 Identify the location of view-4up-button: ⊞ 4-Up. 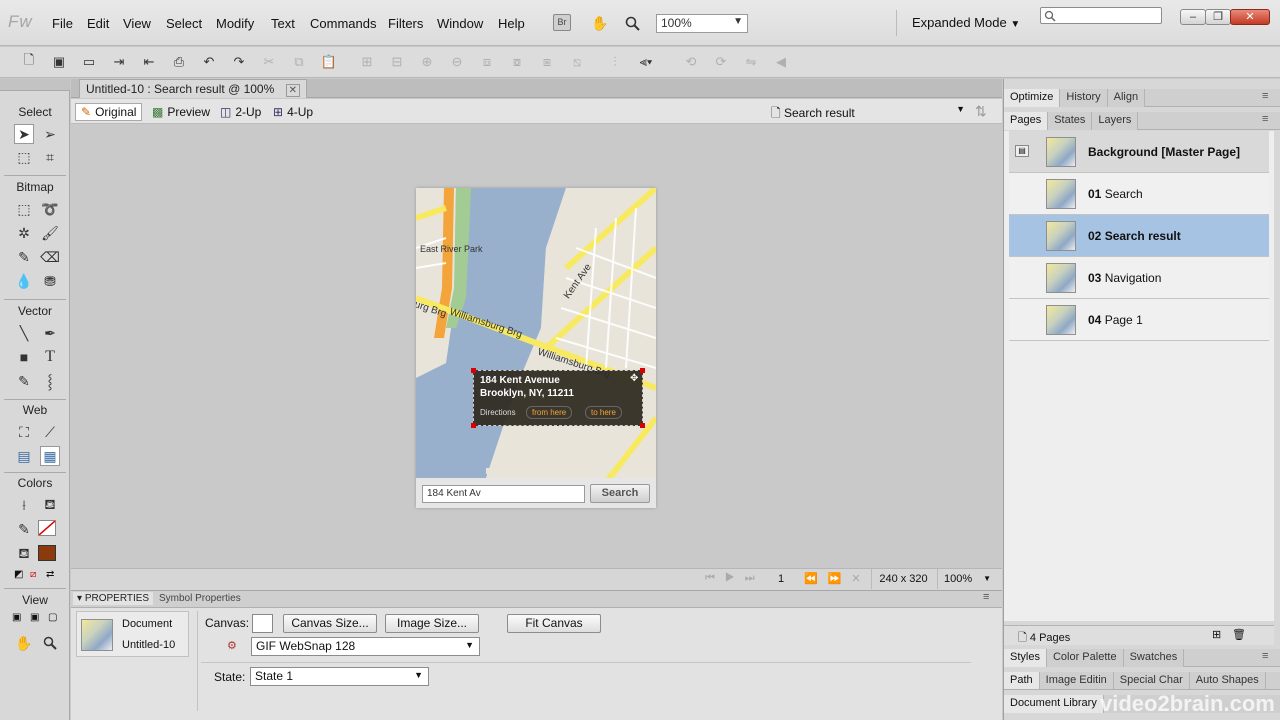
(293, 112).